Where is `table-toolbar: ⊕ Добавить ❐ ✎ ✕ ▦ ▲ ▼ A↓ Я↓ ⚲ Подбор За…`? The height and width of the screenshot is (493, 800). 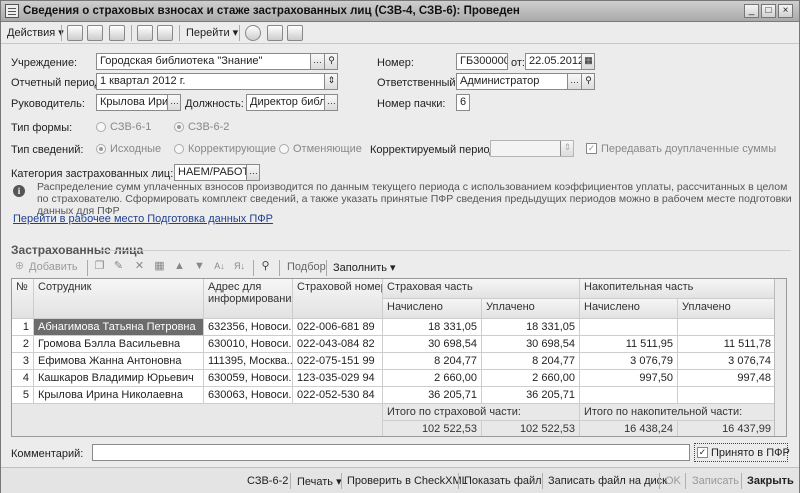
table-toolbar: ⊕ Добавить ❐ ✎ ✕ ▦ ▲ ▼ A↓ Я↓ ⚲ Подбор За… is located at coordinates (401, 267).